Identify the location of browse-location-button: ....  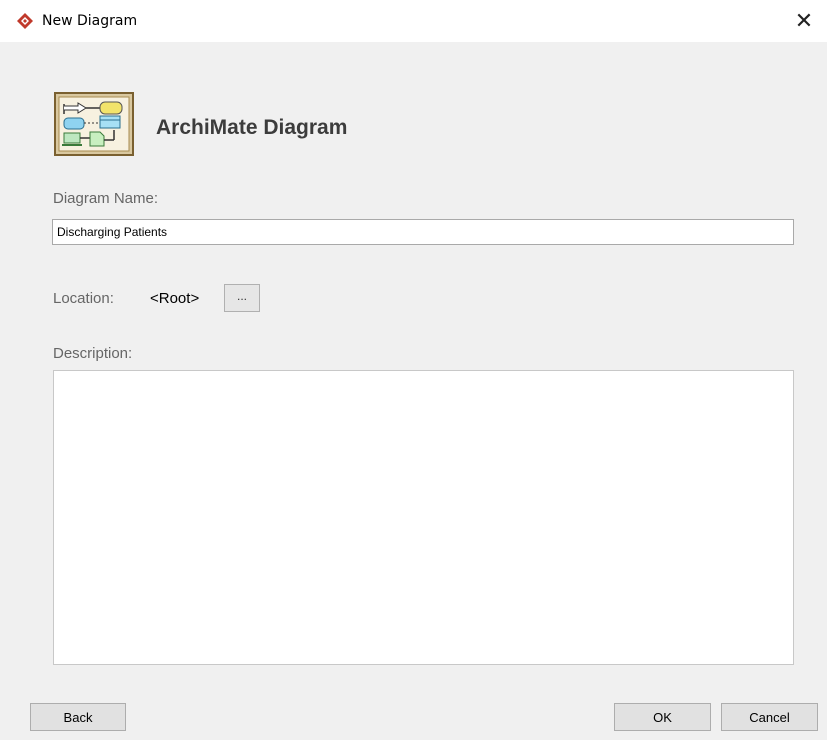
(242, 298).